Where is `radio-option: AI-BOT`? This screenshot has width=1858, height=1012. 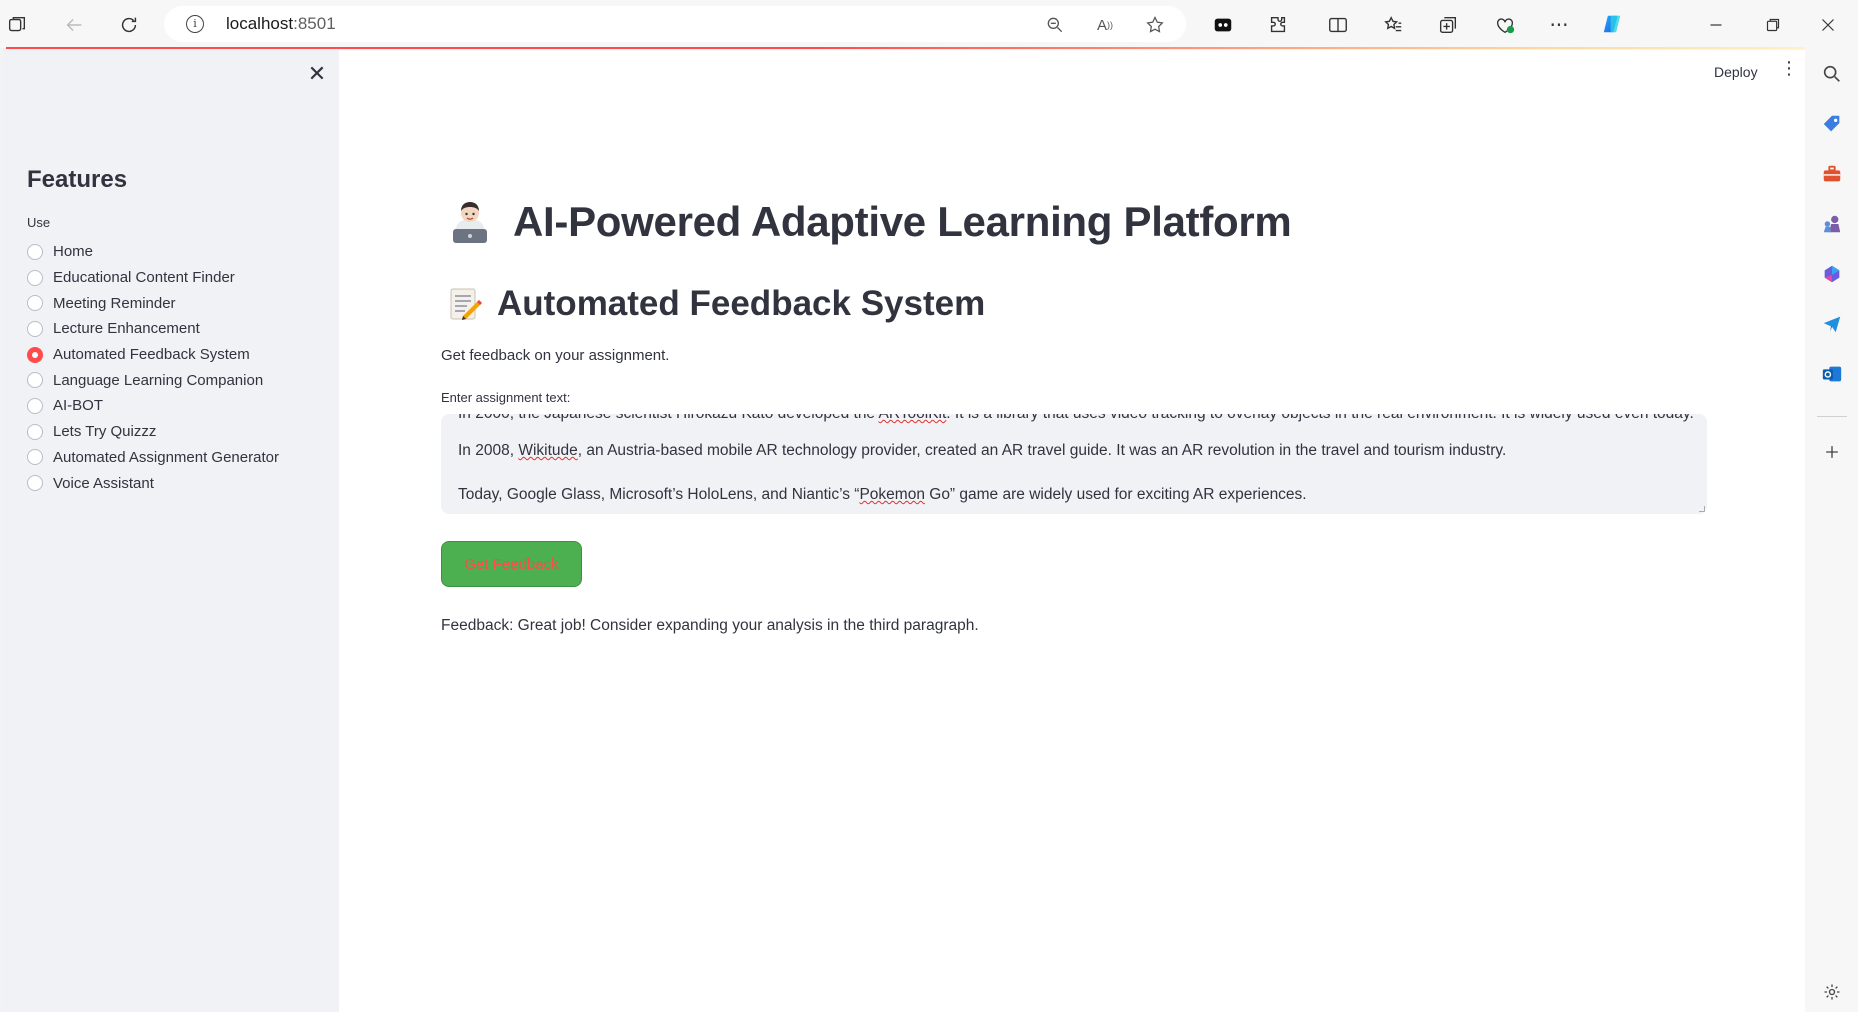
radio-option: AI-BOT is located at coordinates (153, 406).